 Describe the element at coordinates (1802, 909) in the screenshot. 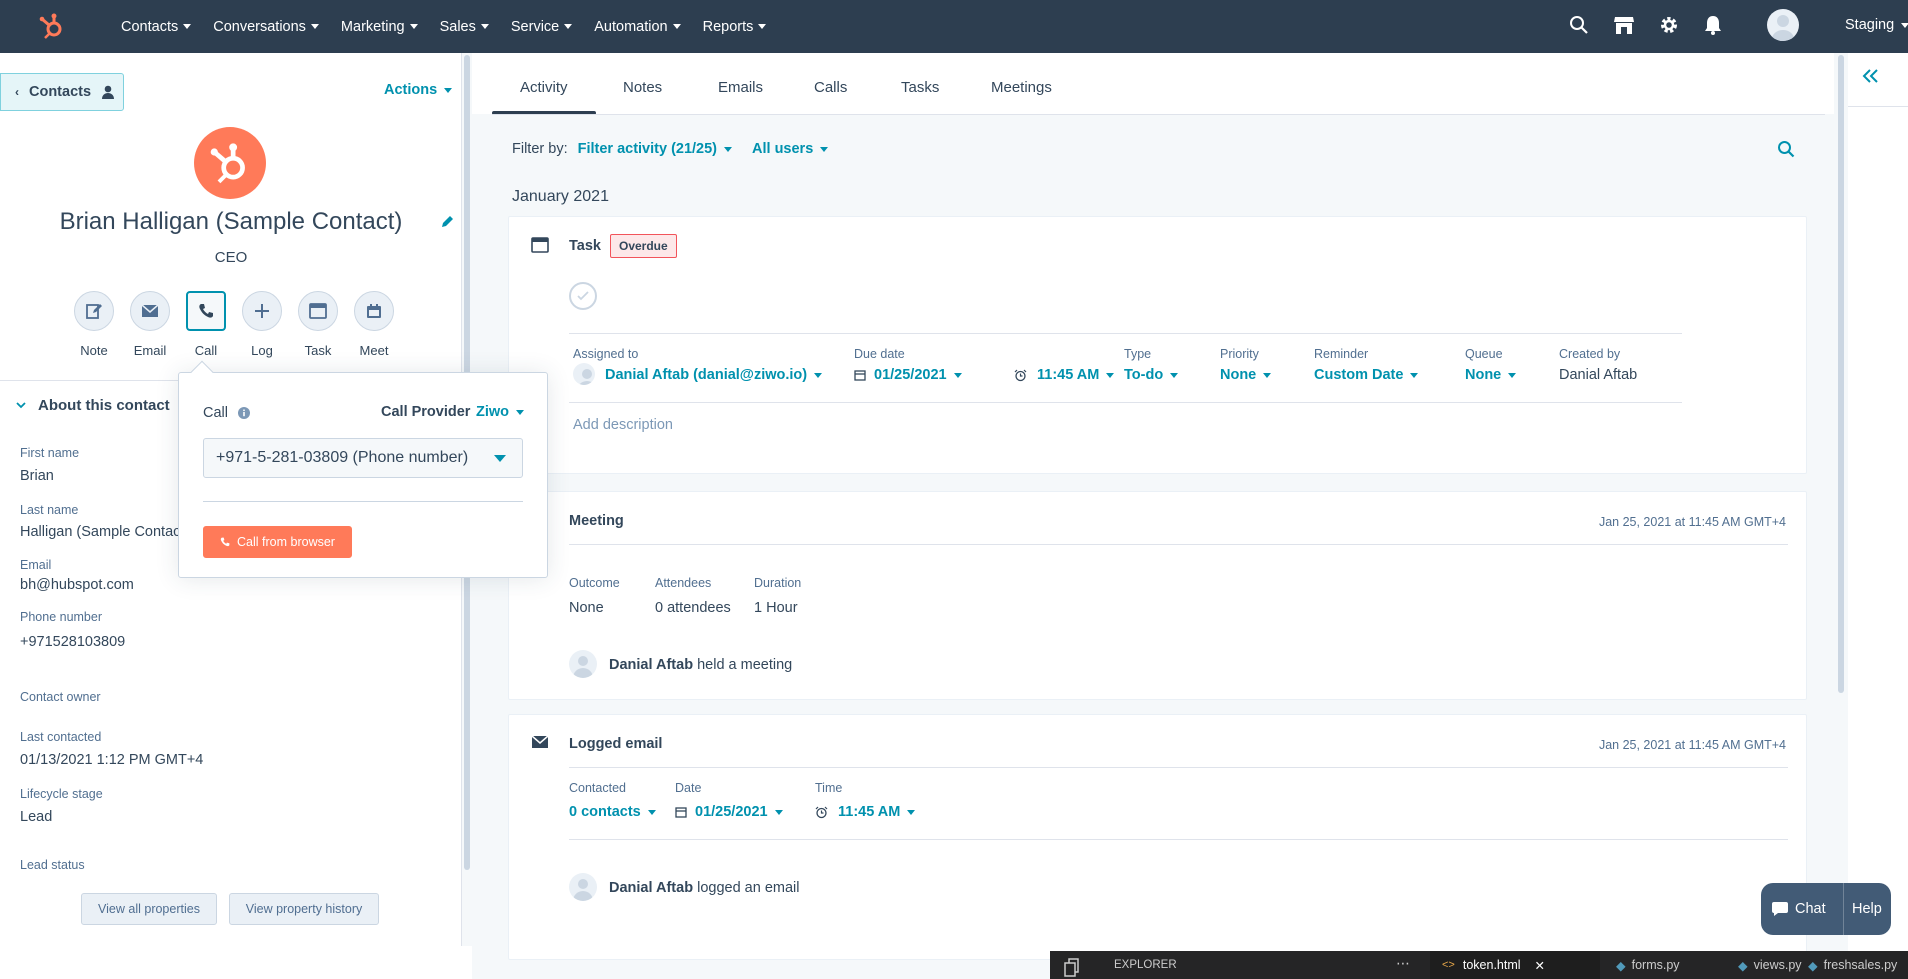

I see `chat-button: Chat` at that location.